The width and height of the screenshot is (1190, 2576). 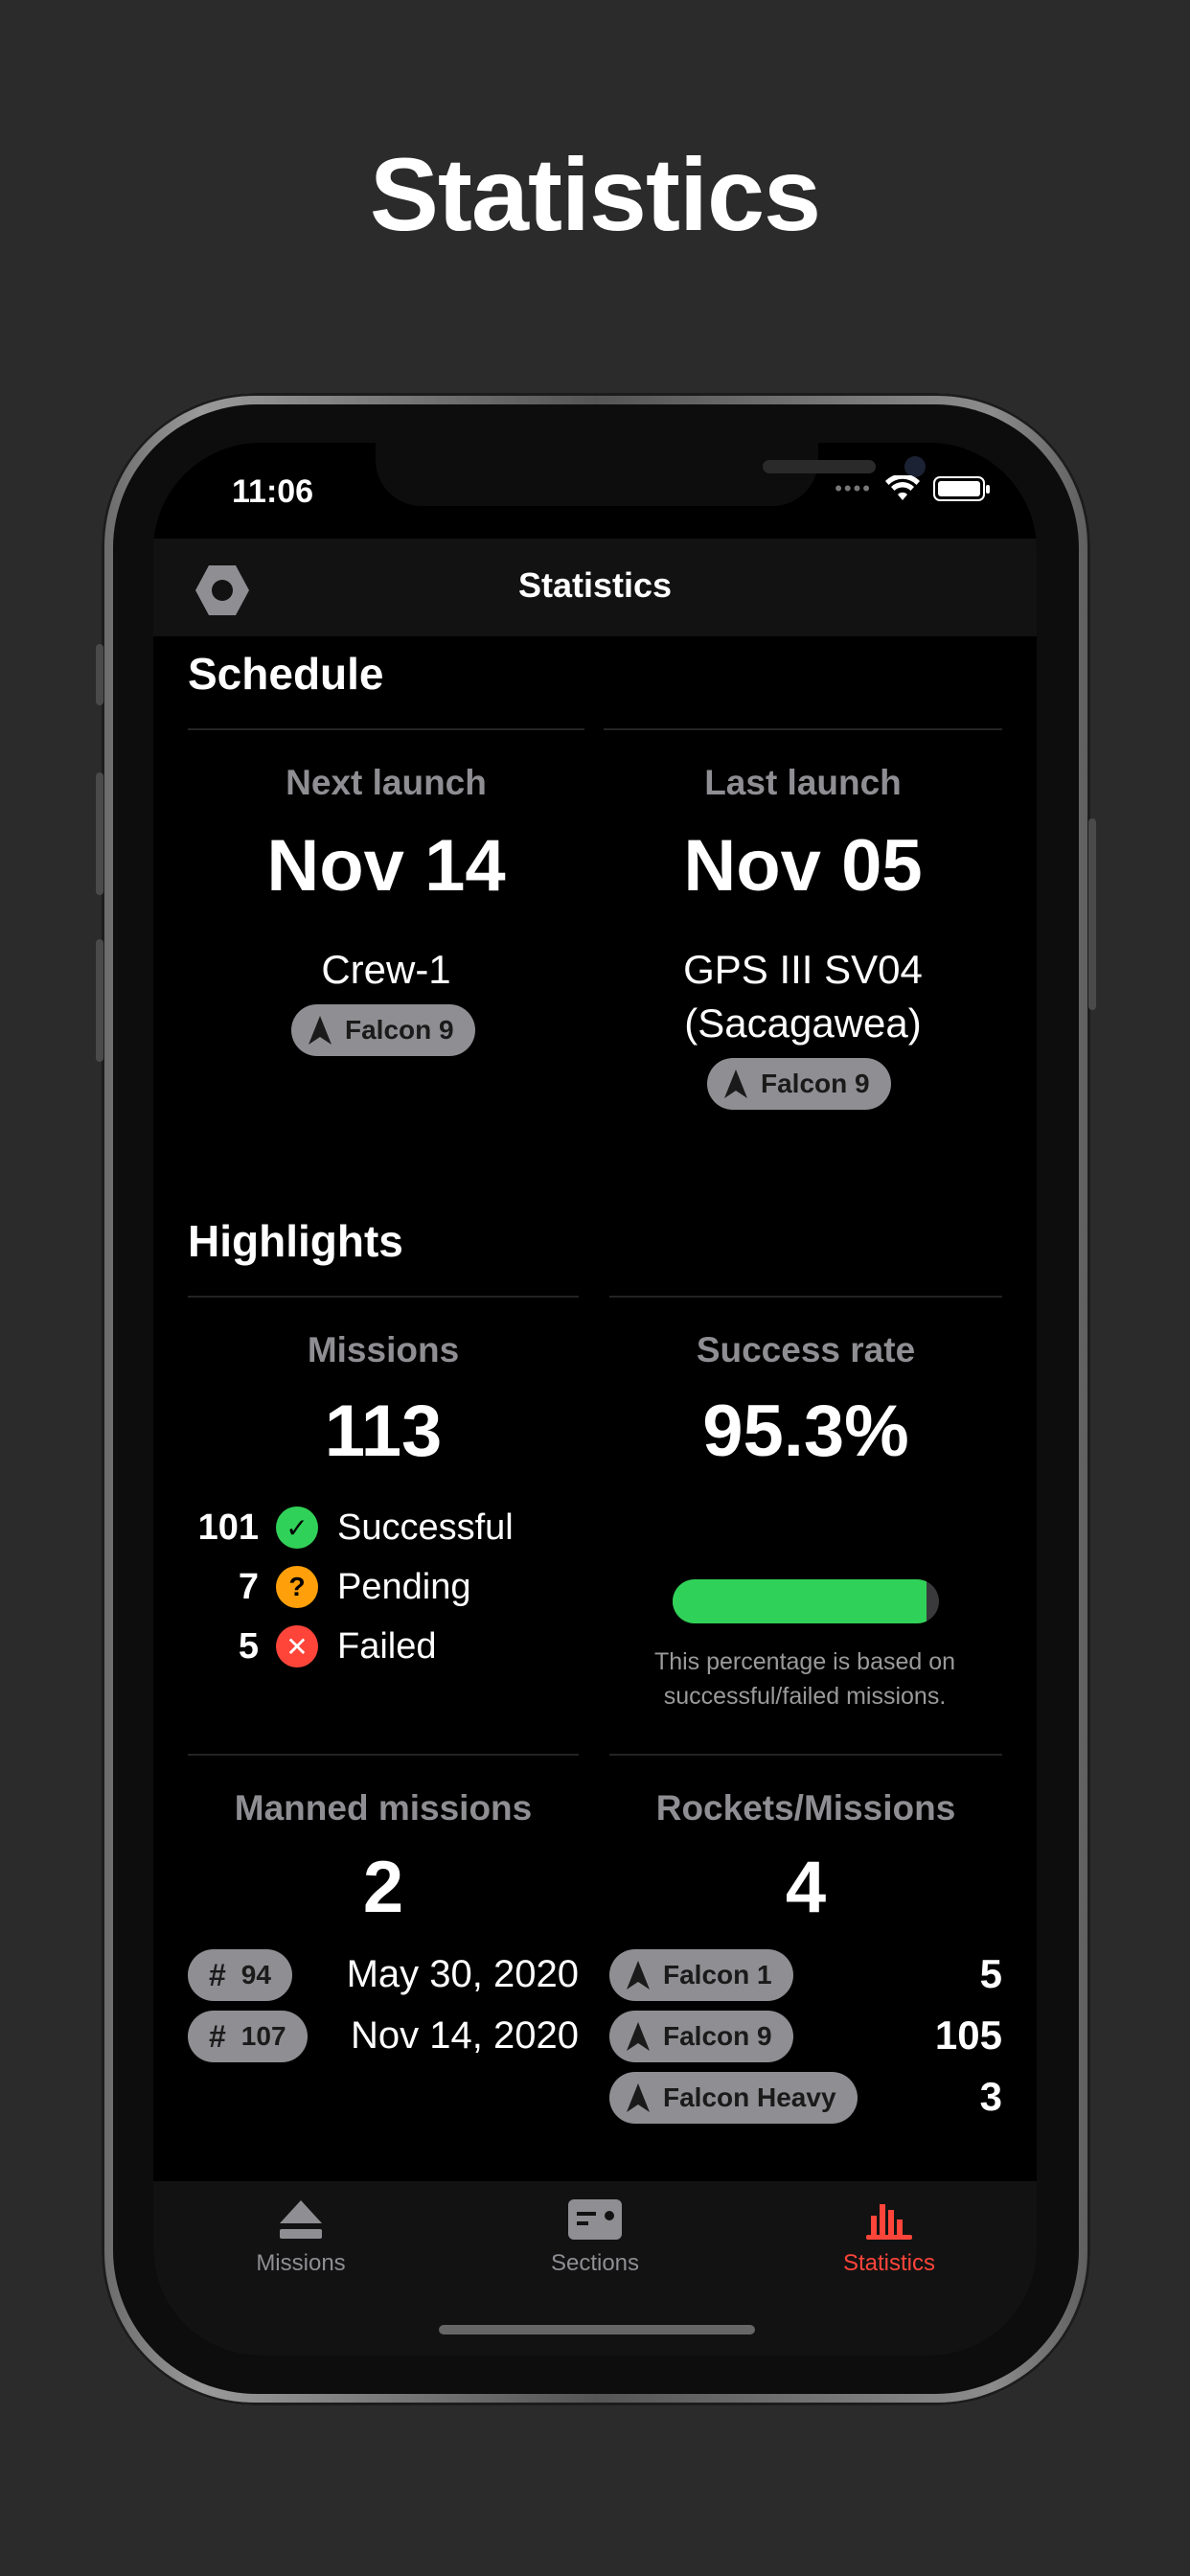 I want to click on tab-sections: Sections, so click(x=595, y=2237).